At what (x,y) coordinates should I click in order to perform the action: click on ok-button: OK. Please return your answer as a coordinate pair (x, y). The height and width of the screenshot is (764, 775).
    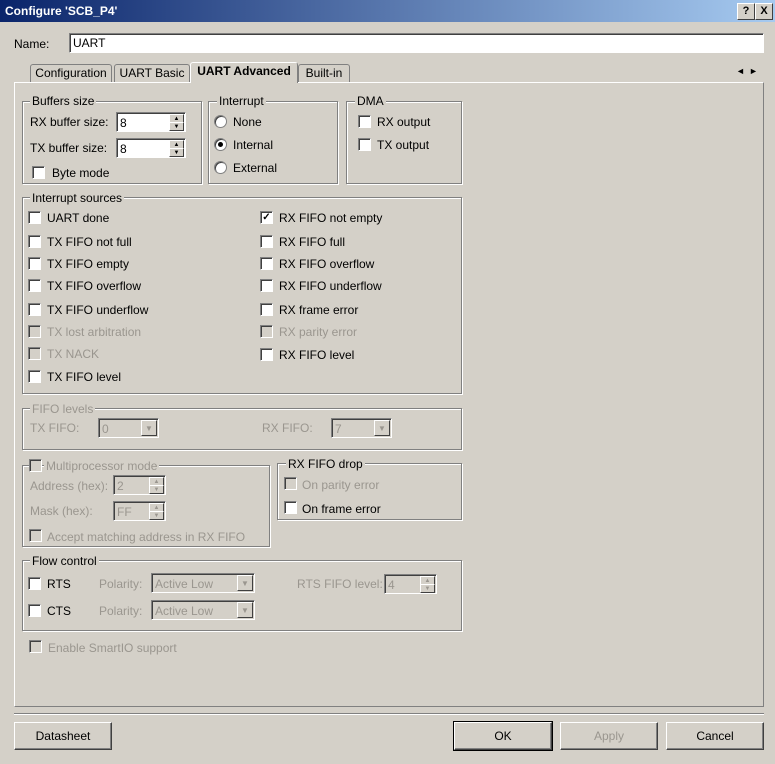
    Looking at the image, I should click on (503, 736).